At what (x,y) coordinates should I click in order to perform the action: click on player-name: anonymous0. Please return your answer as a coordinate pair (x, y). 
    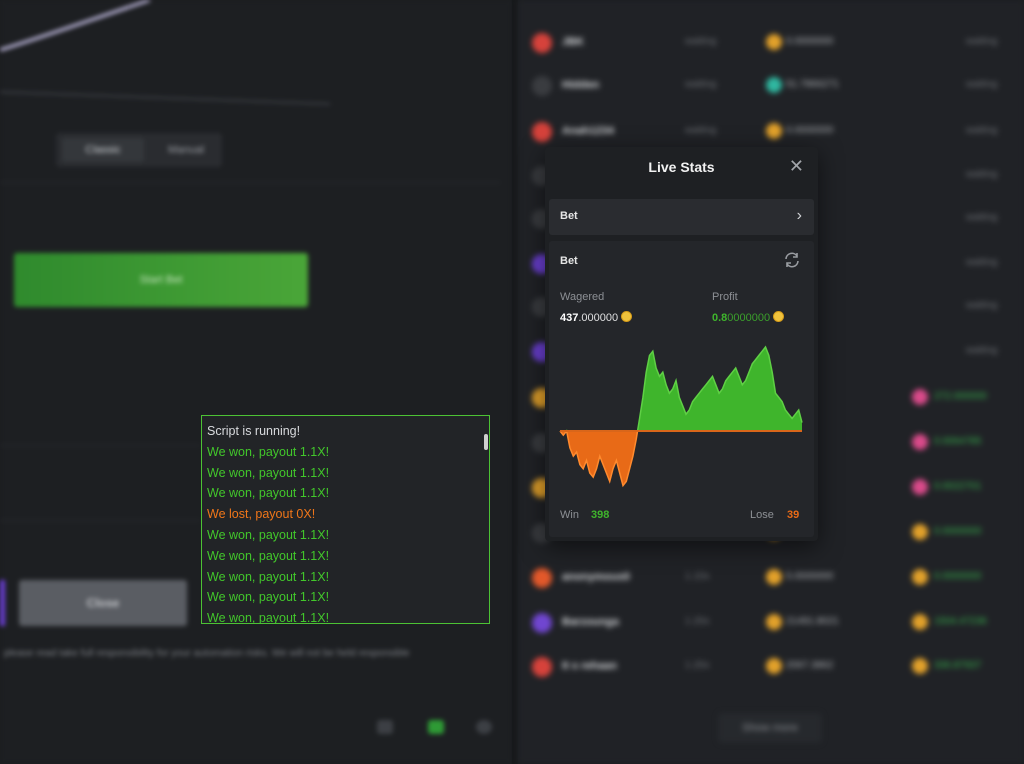
    Looking at the image, I should click on (596, 577).